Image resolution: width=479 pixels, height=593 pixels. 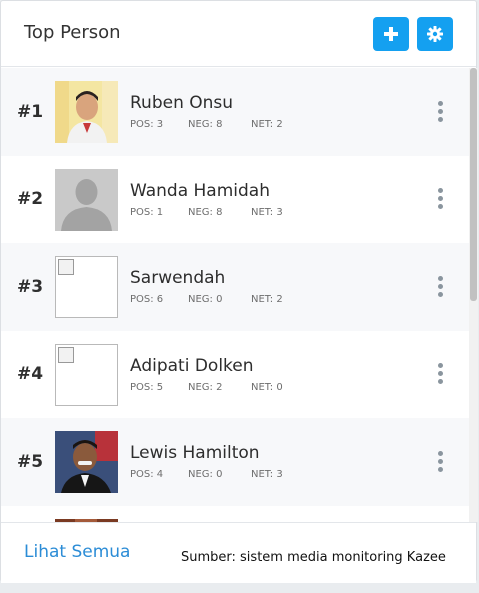 I want to click on positive-count: POS: 6, so click(x=147, y=299).